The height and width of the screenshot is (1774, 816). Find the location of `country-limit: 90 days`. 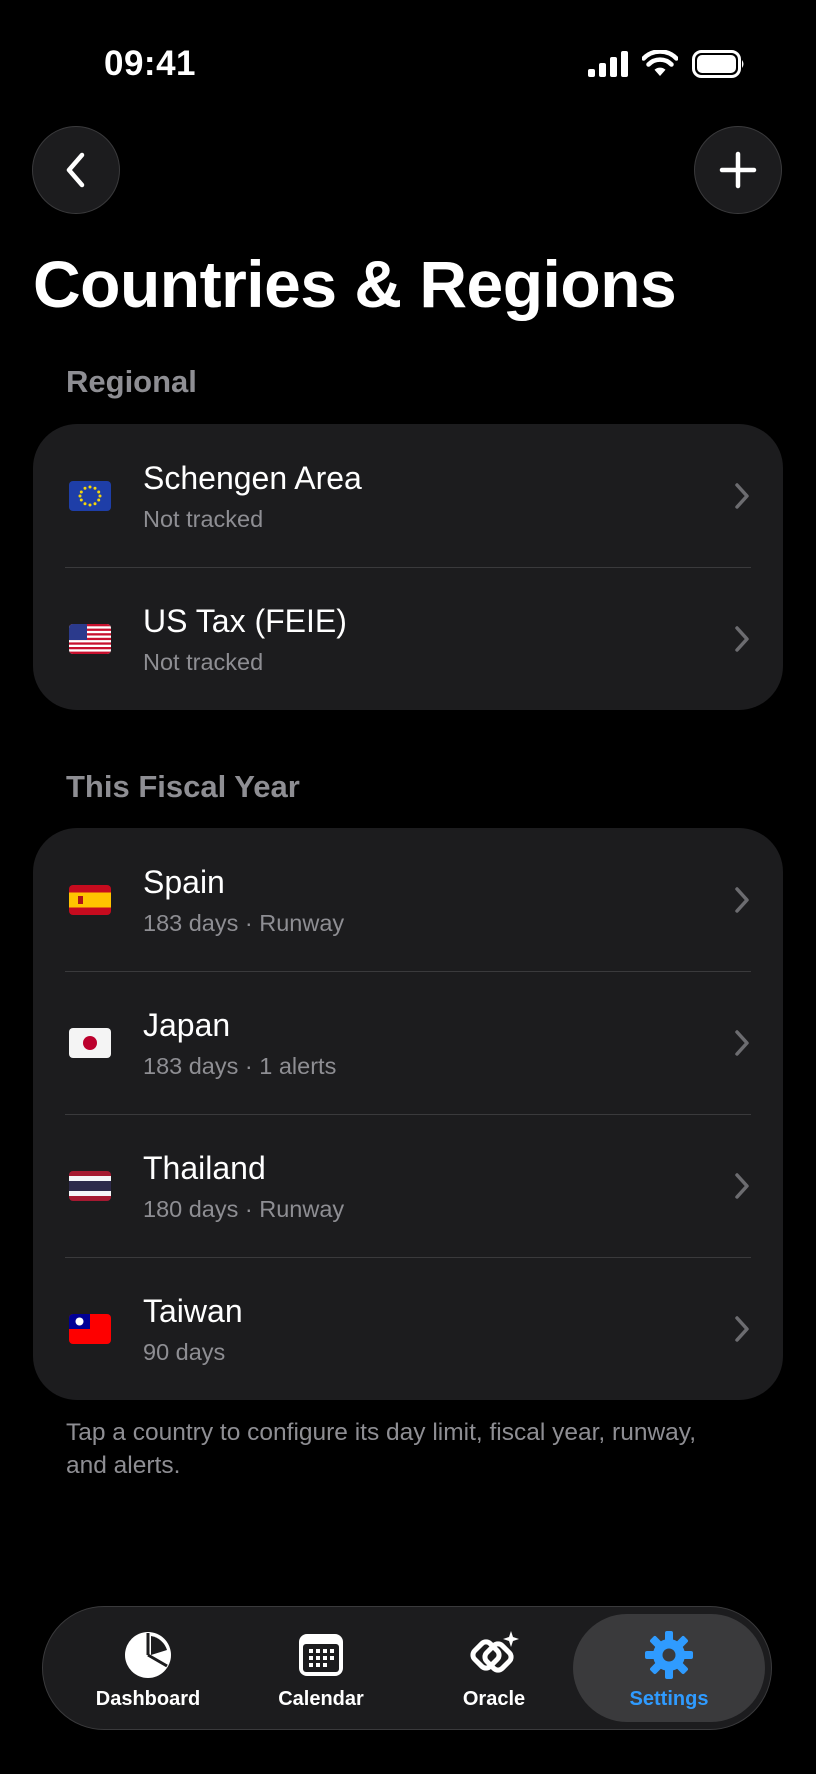

country-limit: 90 days is located at coordinates (184, 1352).